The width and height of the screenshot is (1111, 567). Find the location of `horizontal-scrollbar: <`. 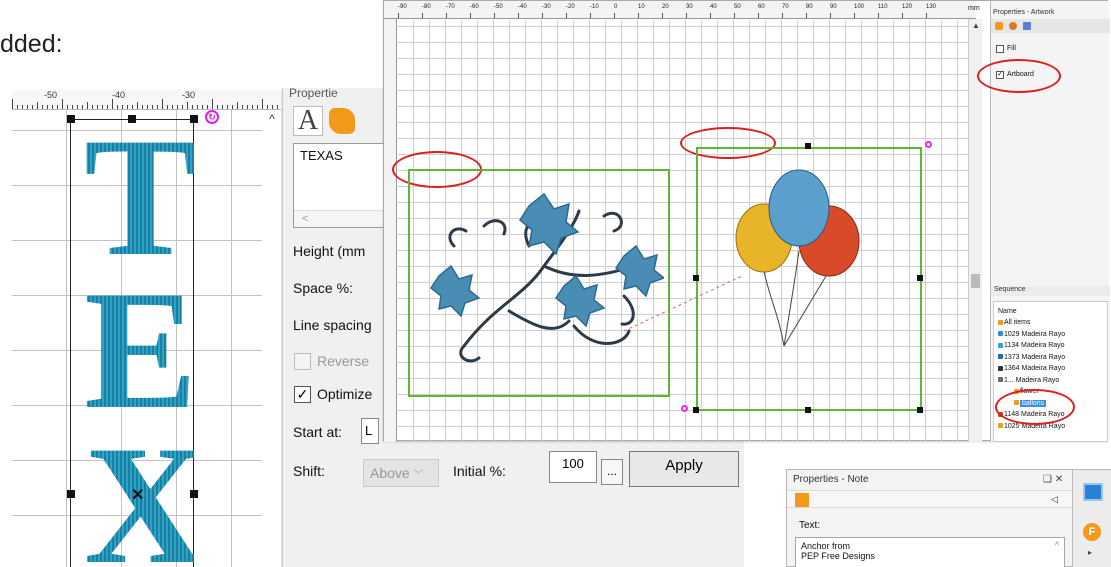

horizontal-scrollbar: < is located at coordinates (343, 218).